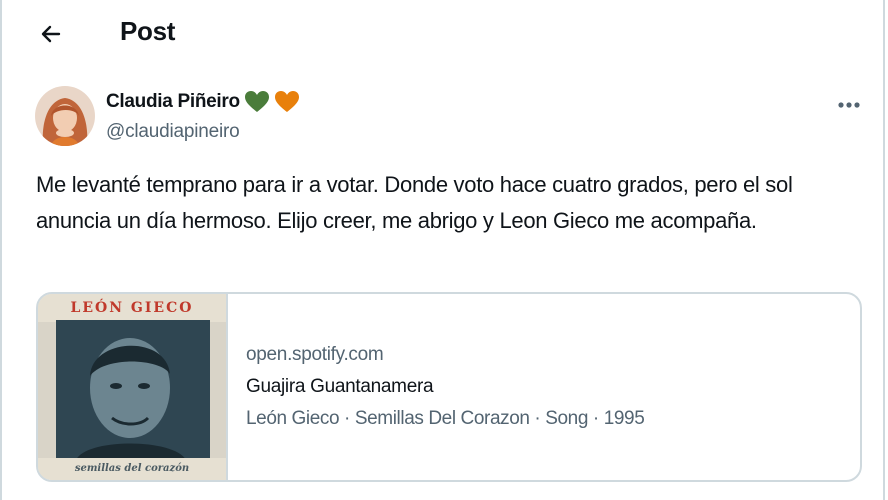 This screenshot has width=888, height=500. What do you see at coordinates (442, 33) in the screenshot?
I see `post-header: Post` at bounding box center [442, 33].